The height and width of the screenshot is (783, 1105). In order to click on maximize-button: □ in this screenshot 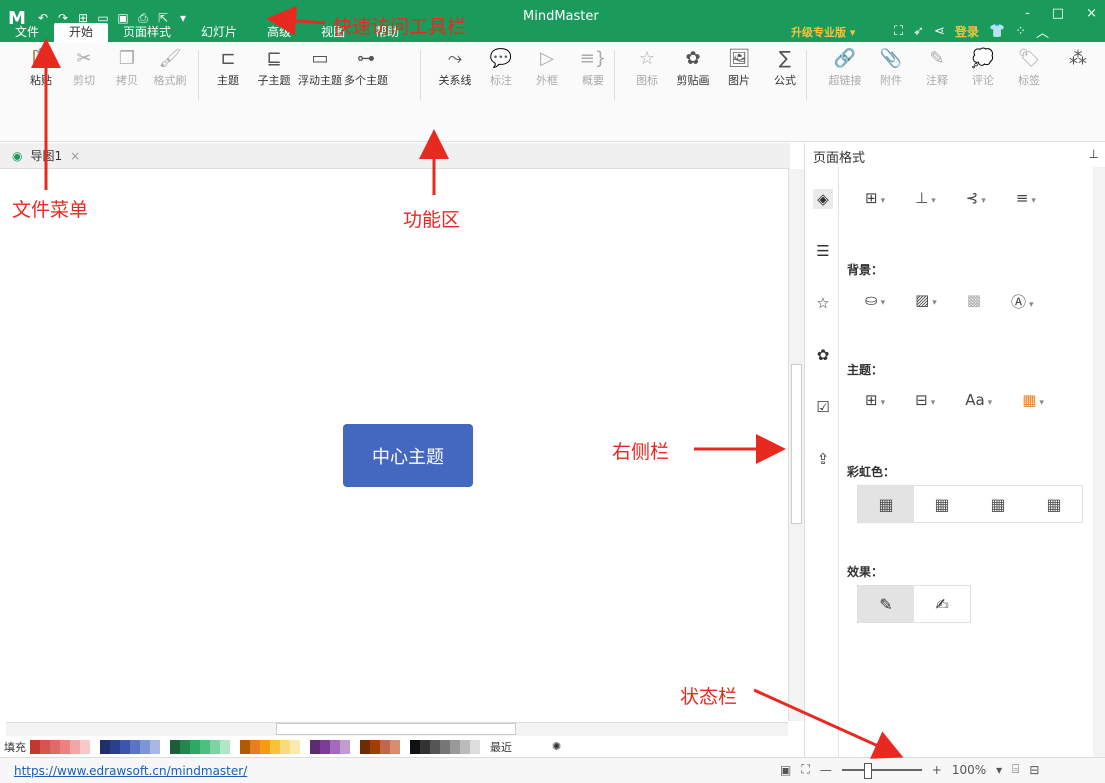, I will do `click(1058, 13)`.